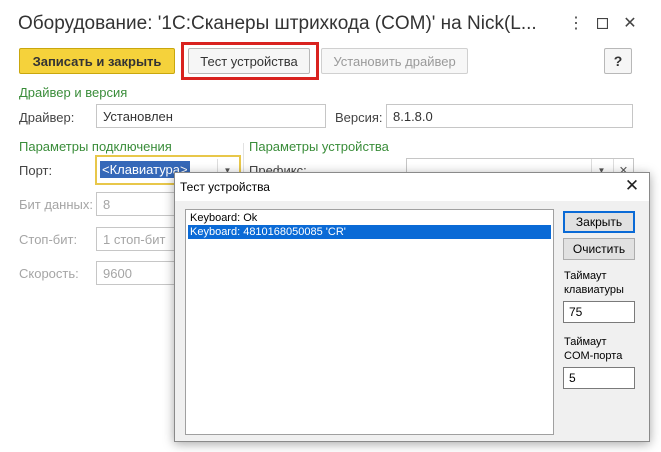 This screenshot has height=452, width=661. What do you see at coordinates (594, 283) in the screenshot?
I see `keyboard-timeout-label: Таймаут клавиатуры` at bounding box center [594, 283].